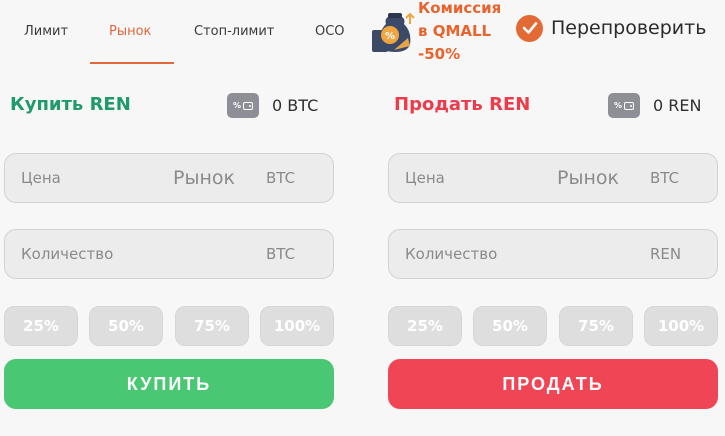 The image size is (725, 436). I want to click on promo-line-3: -50%, so click(439, 54).